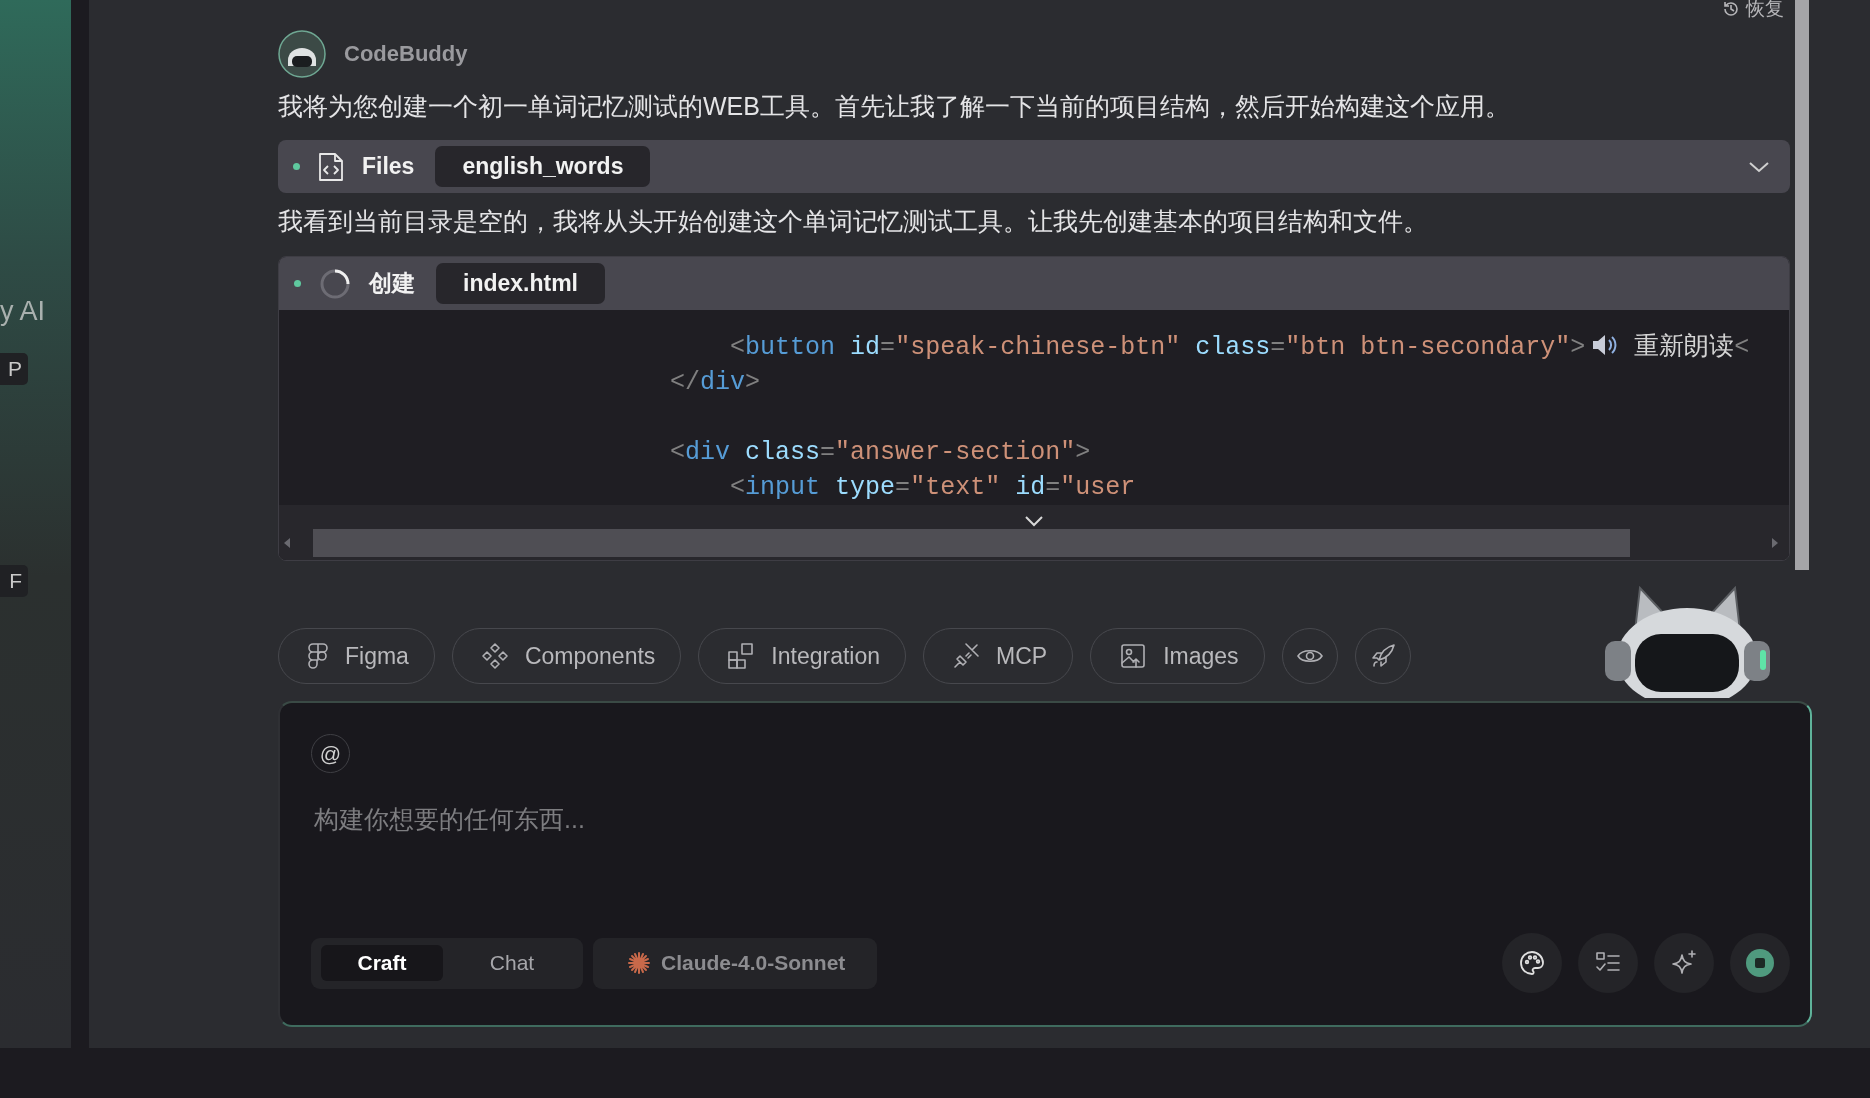  Describe the element at coordinates (1382, 656) in the screenshot. I see `rocket-icon` at that location.